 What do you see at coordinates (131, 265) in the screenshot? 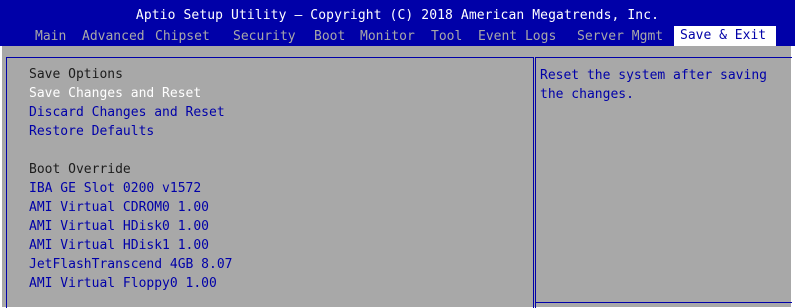
I see `boot-override-item: JetFlashTranscend 4GB 8.07` at bounding box center [131, 265].